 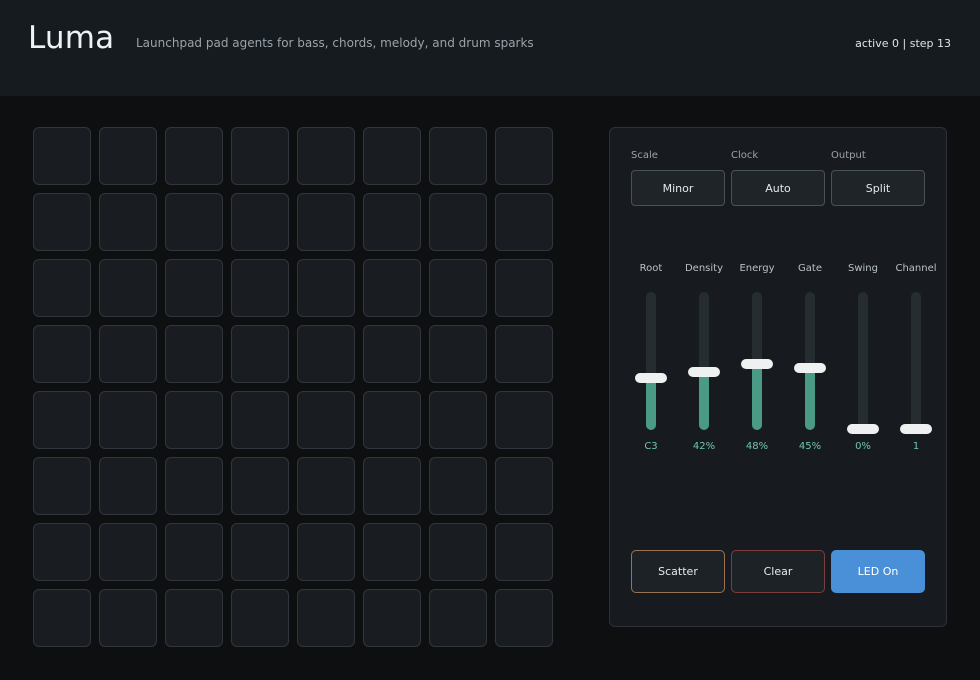 I want to click on pad-r8-c6, so click(x=392, y=618).